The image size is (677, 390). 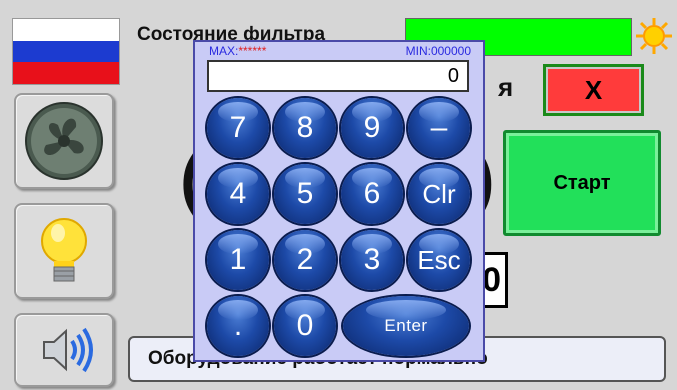 What do you see at coordinates (582, 183) in the screenshot?
I see `start-button: Старт` at bounding box center [582, 183].